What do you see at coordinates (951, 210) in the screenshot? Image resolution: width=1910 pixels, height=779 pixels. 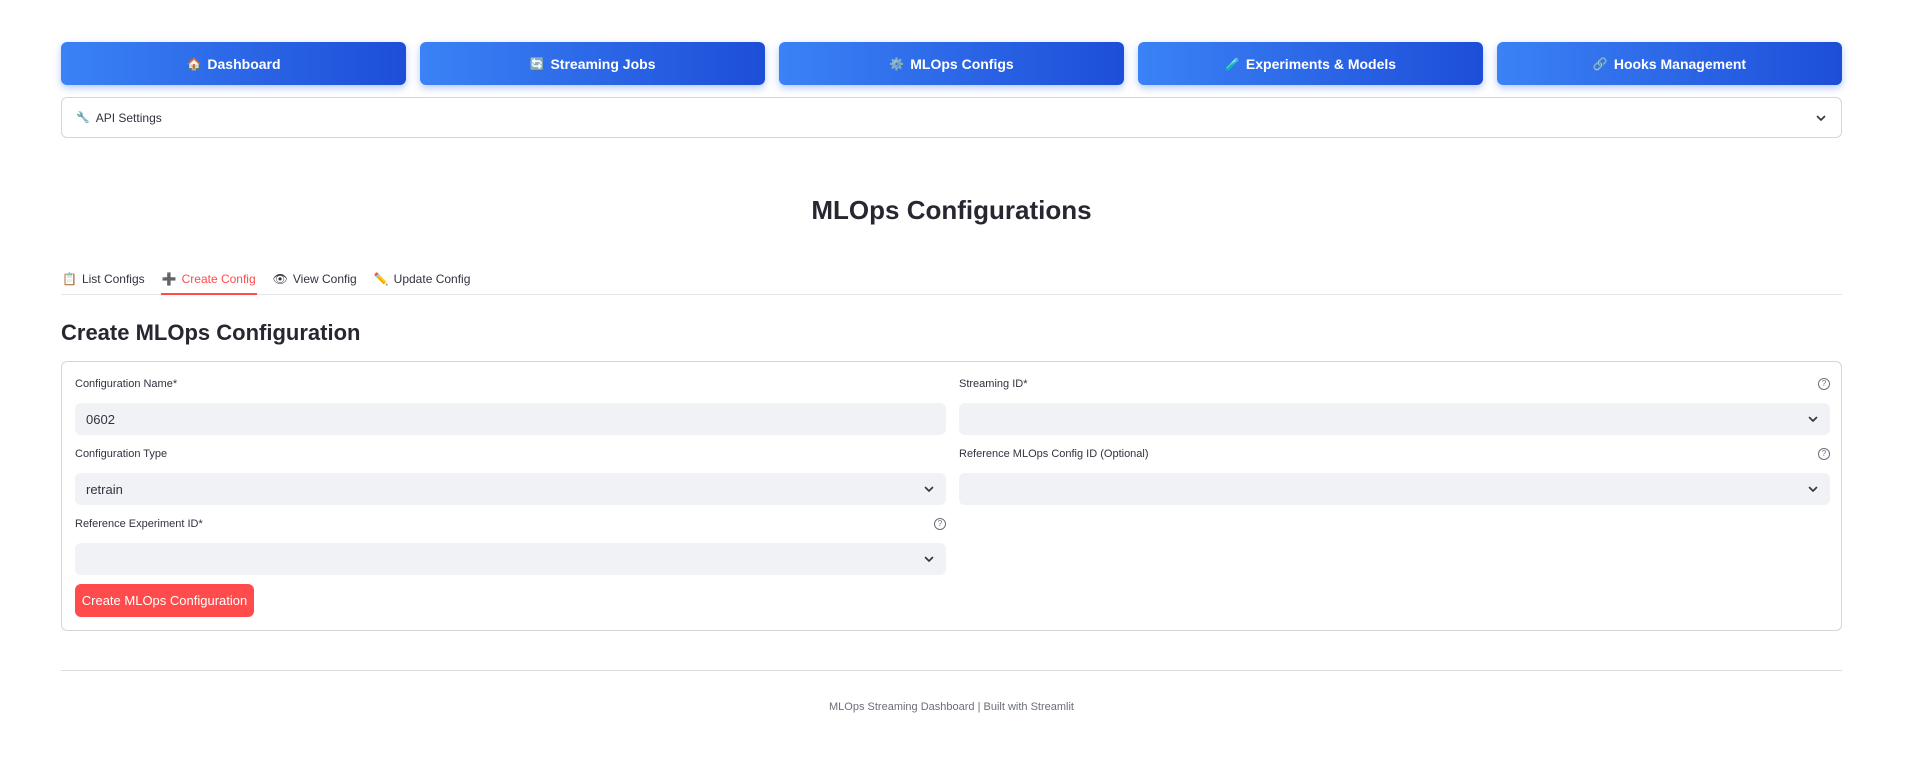 I see `page-title: MLOps Configurations` at bounding box center [951, 210].